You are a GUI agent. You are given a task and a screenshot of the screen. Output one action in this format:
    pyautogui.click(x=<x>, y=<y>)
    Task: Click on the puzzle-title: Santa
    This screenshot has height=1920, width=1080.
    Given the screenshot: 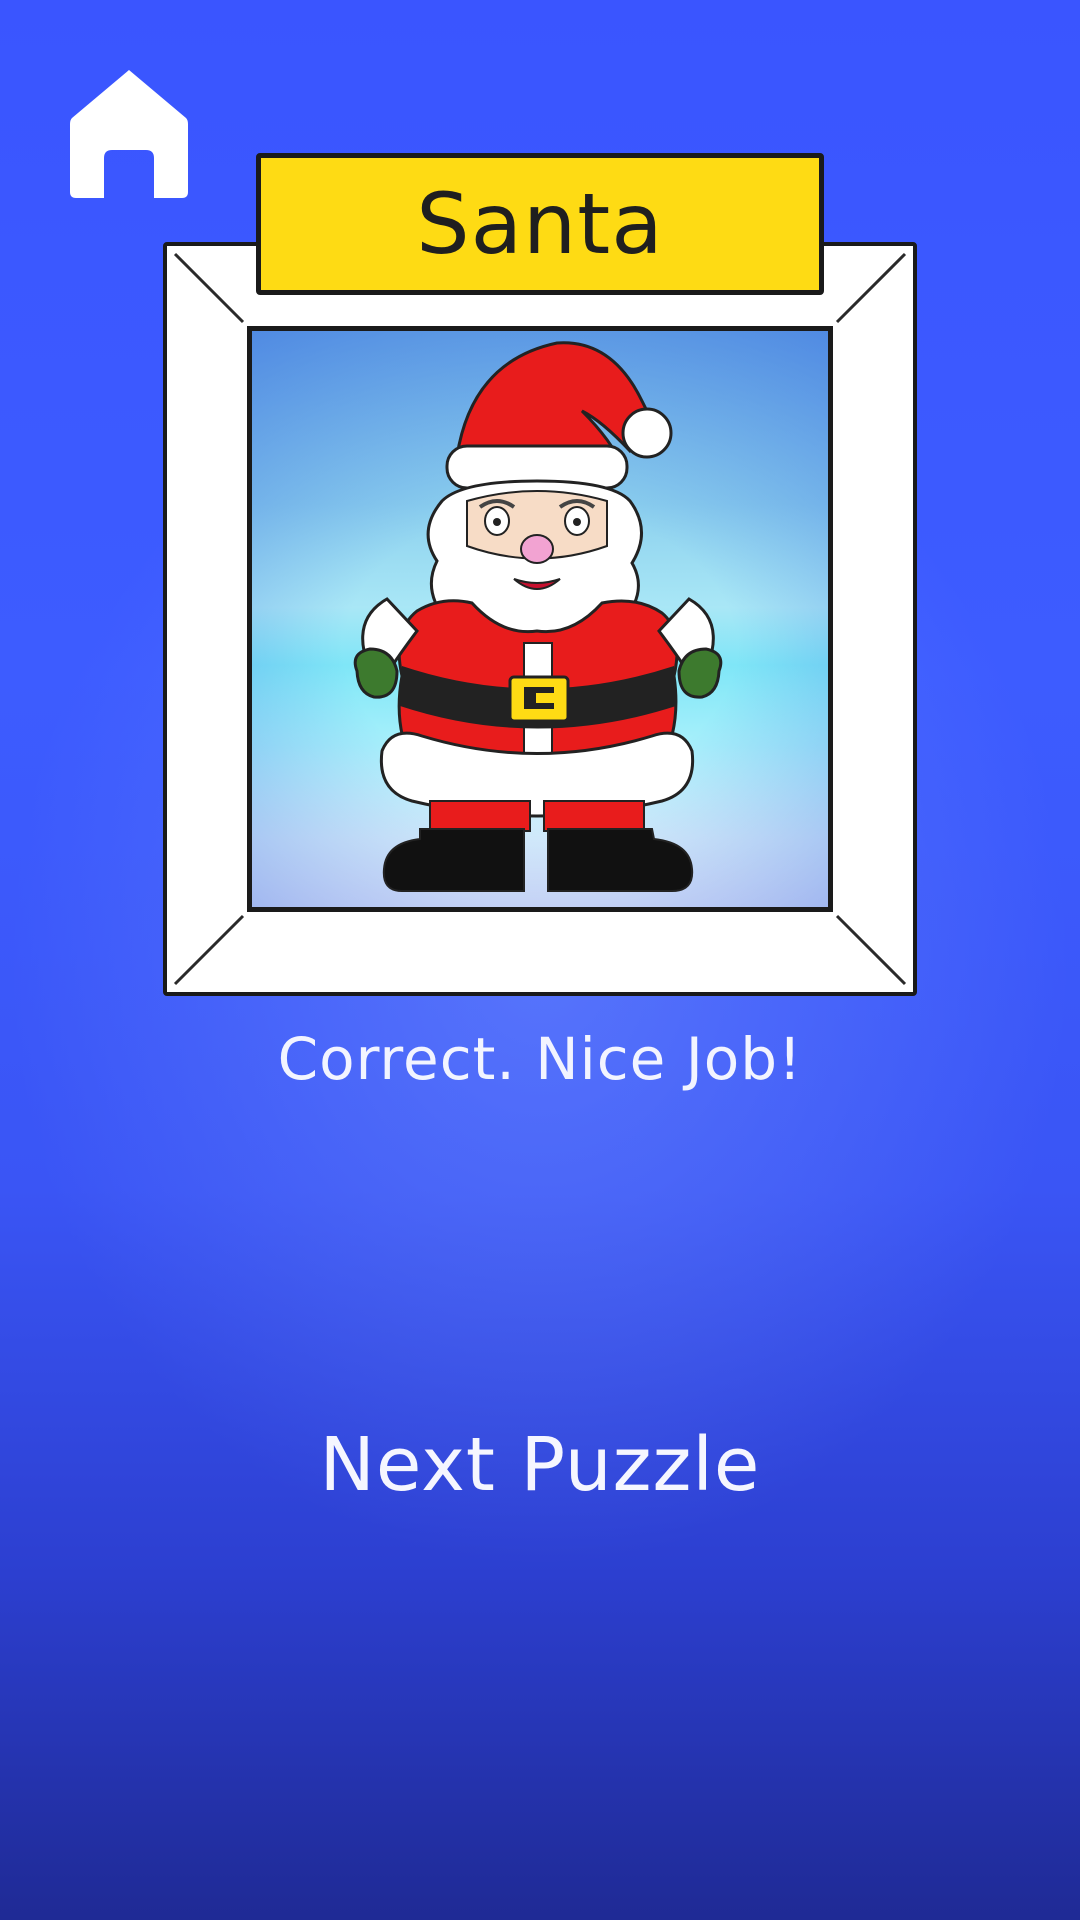 What is the action you would take?
    pyautogui.click(x=540, y=224)
    